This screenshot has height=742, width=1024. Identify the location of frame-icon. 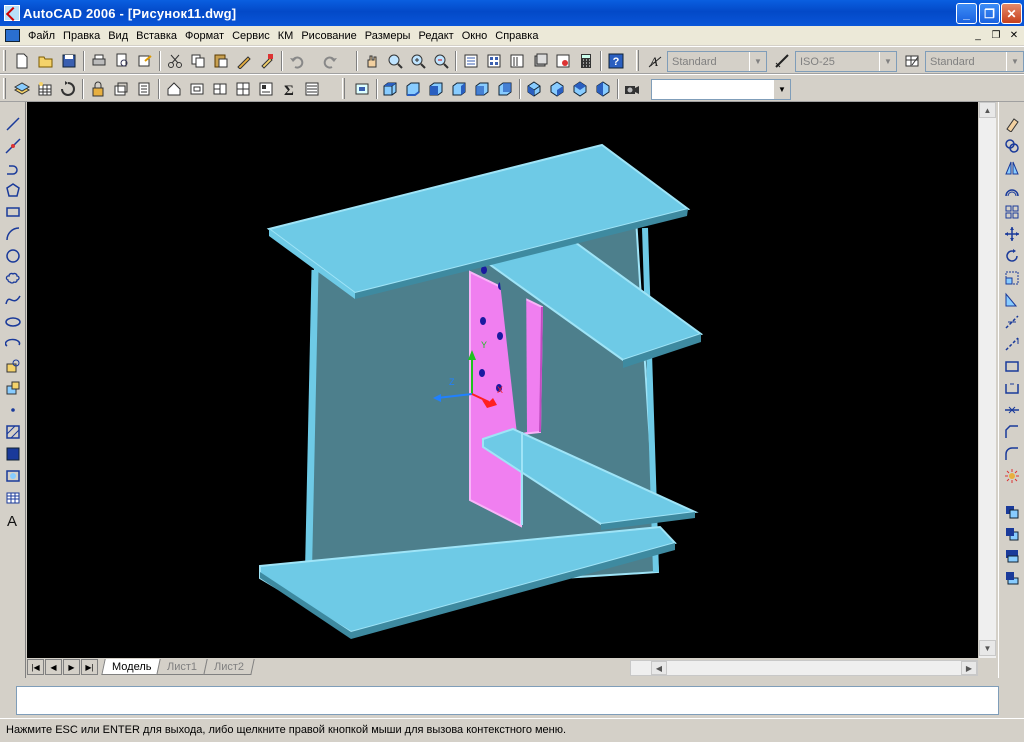
(197, 89).